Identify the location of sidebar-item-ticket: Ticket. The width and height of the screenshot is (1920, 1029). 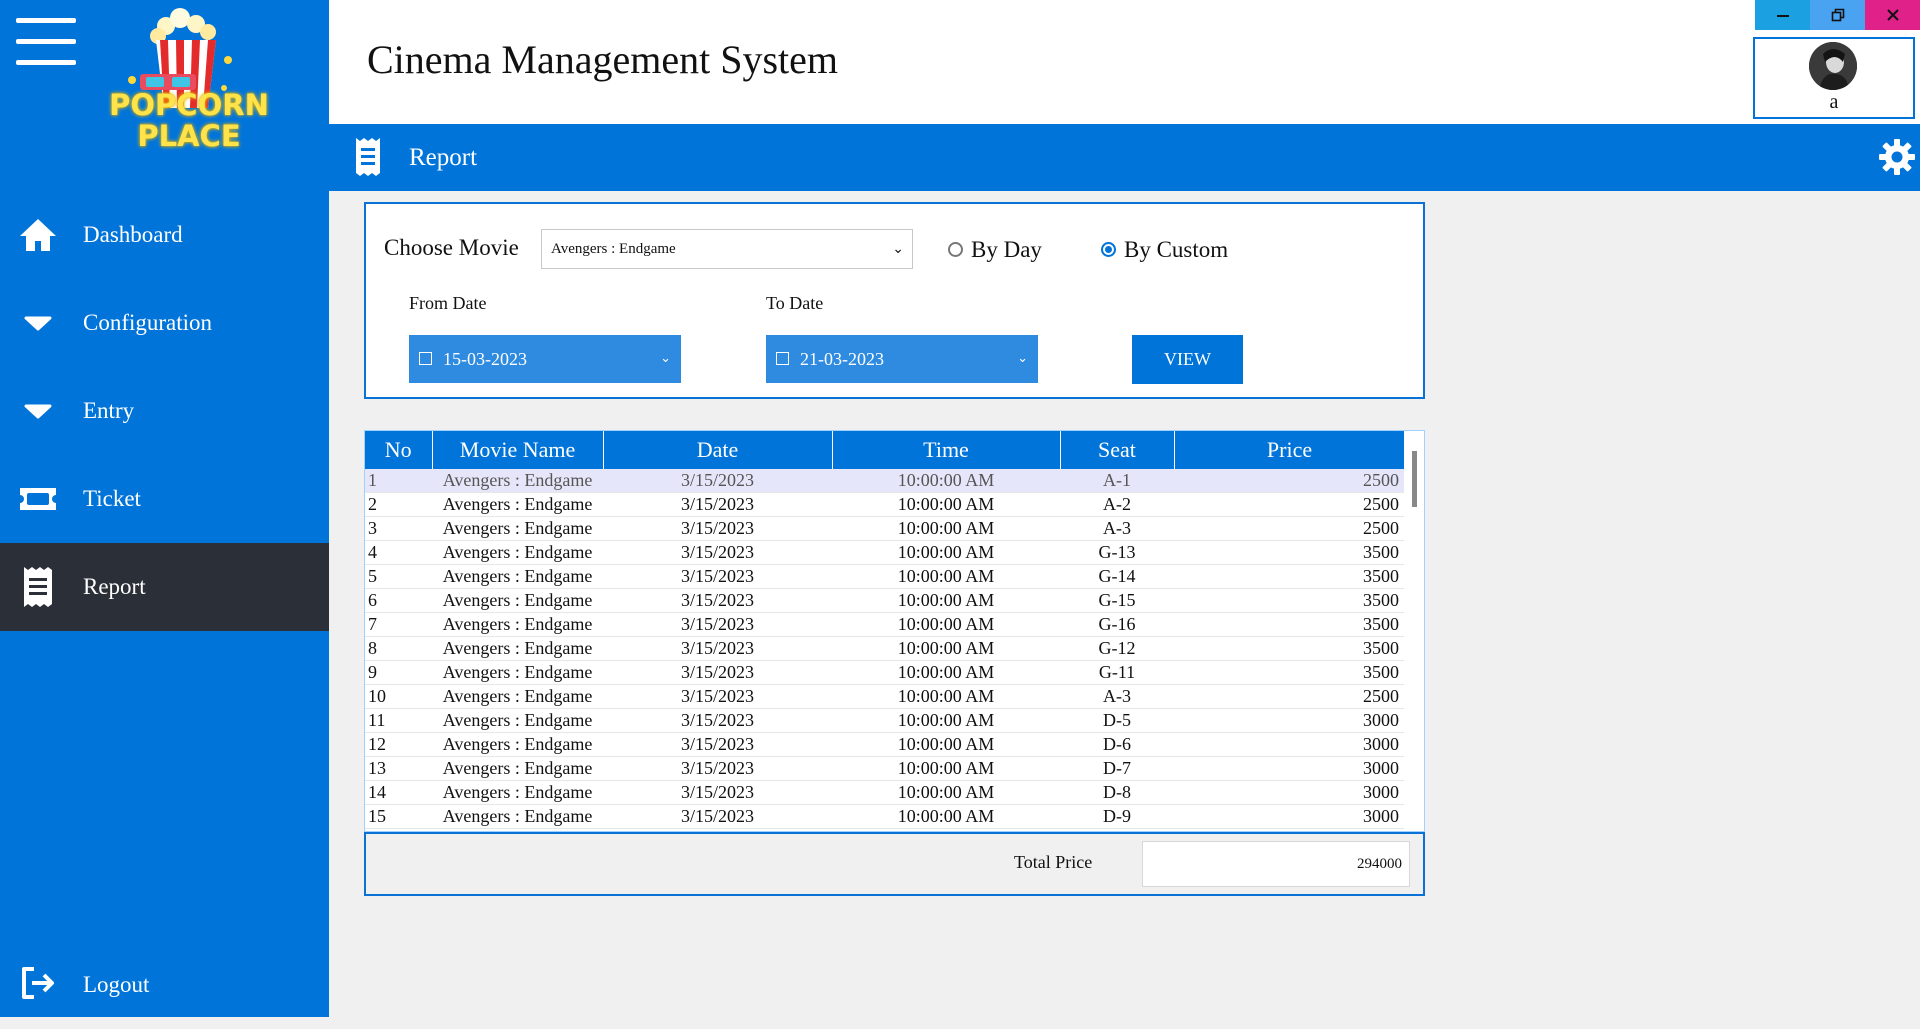
(164, 499).